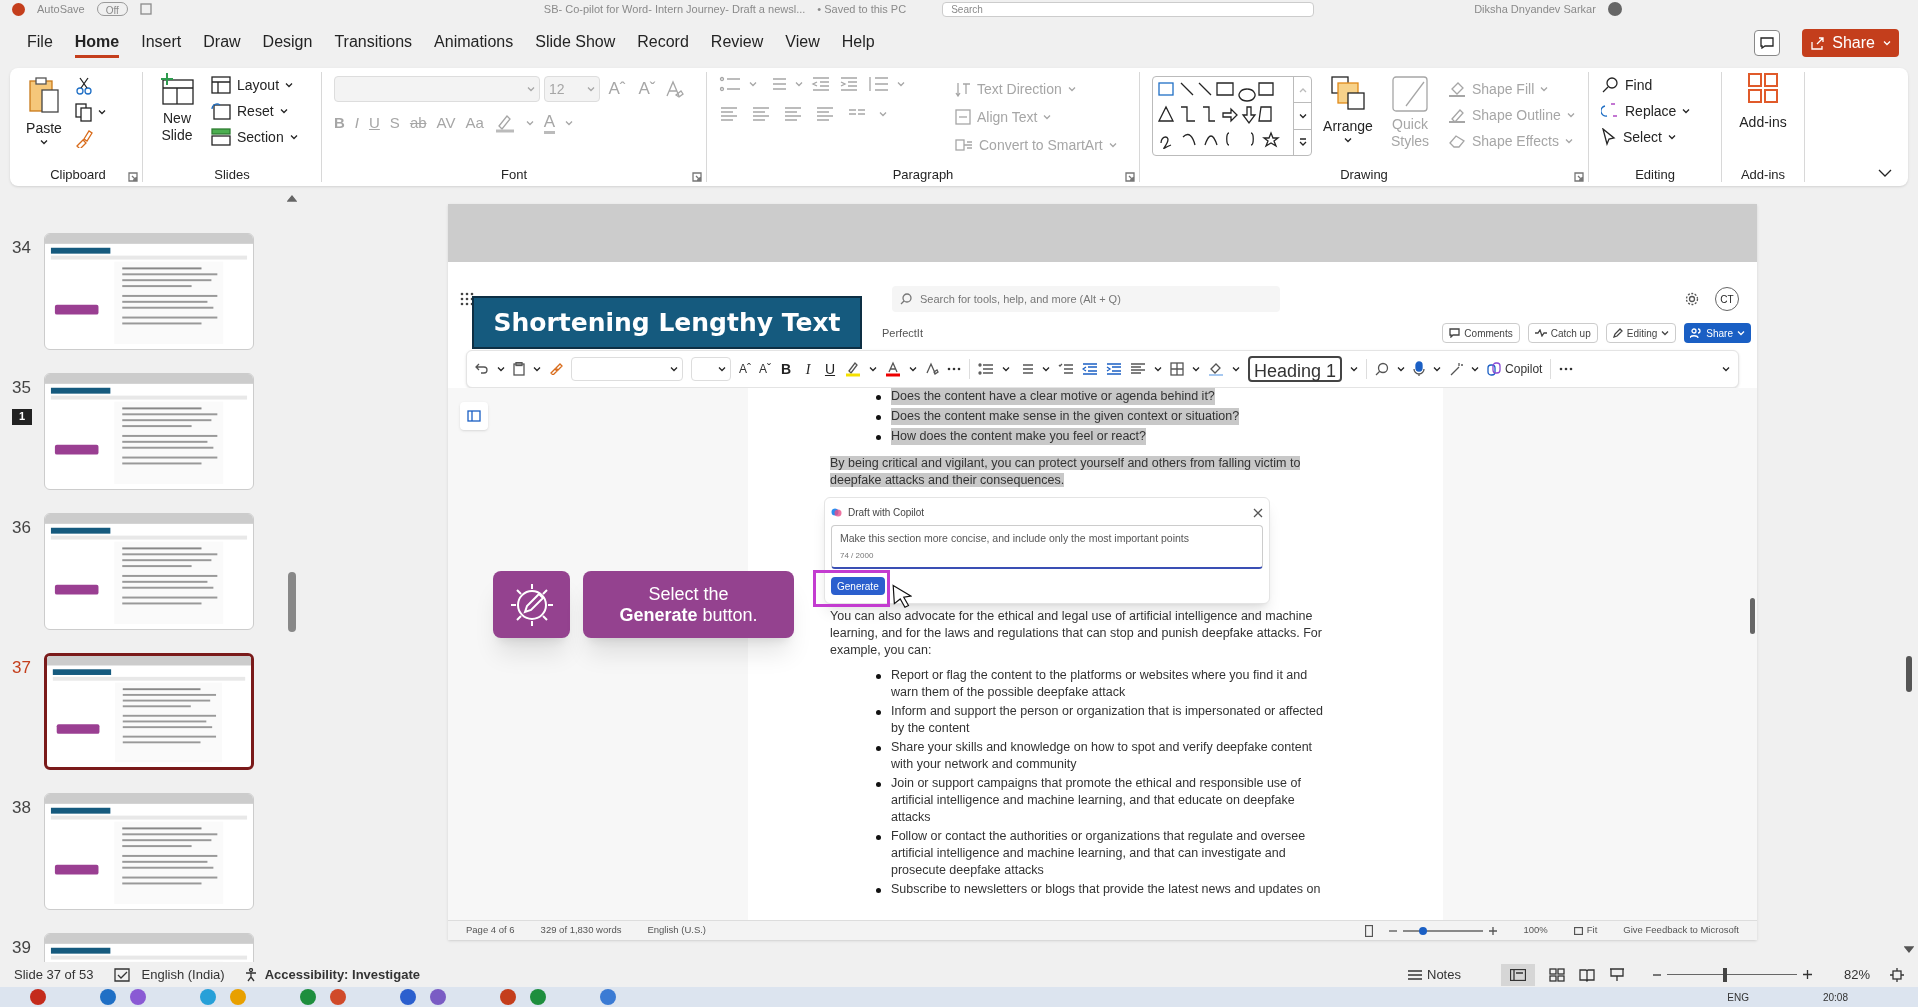 Image resolution: width=1918 pixels, height=1007 pixels. What do you see at coordinates (84, 86) in the screenshot?
I see `scissors-icon` at bounding box center [84, 86].